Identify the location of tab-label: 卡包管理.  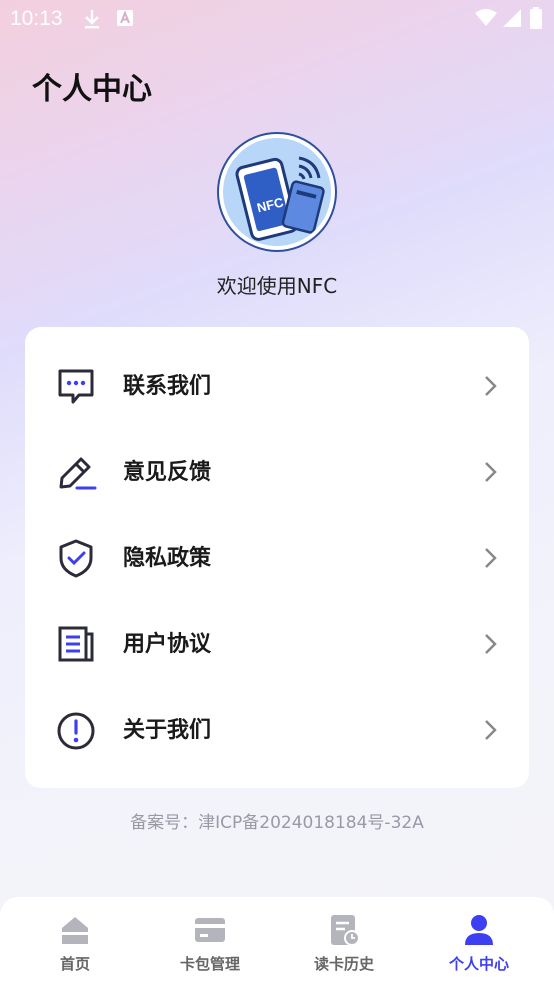
(209, 964).